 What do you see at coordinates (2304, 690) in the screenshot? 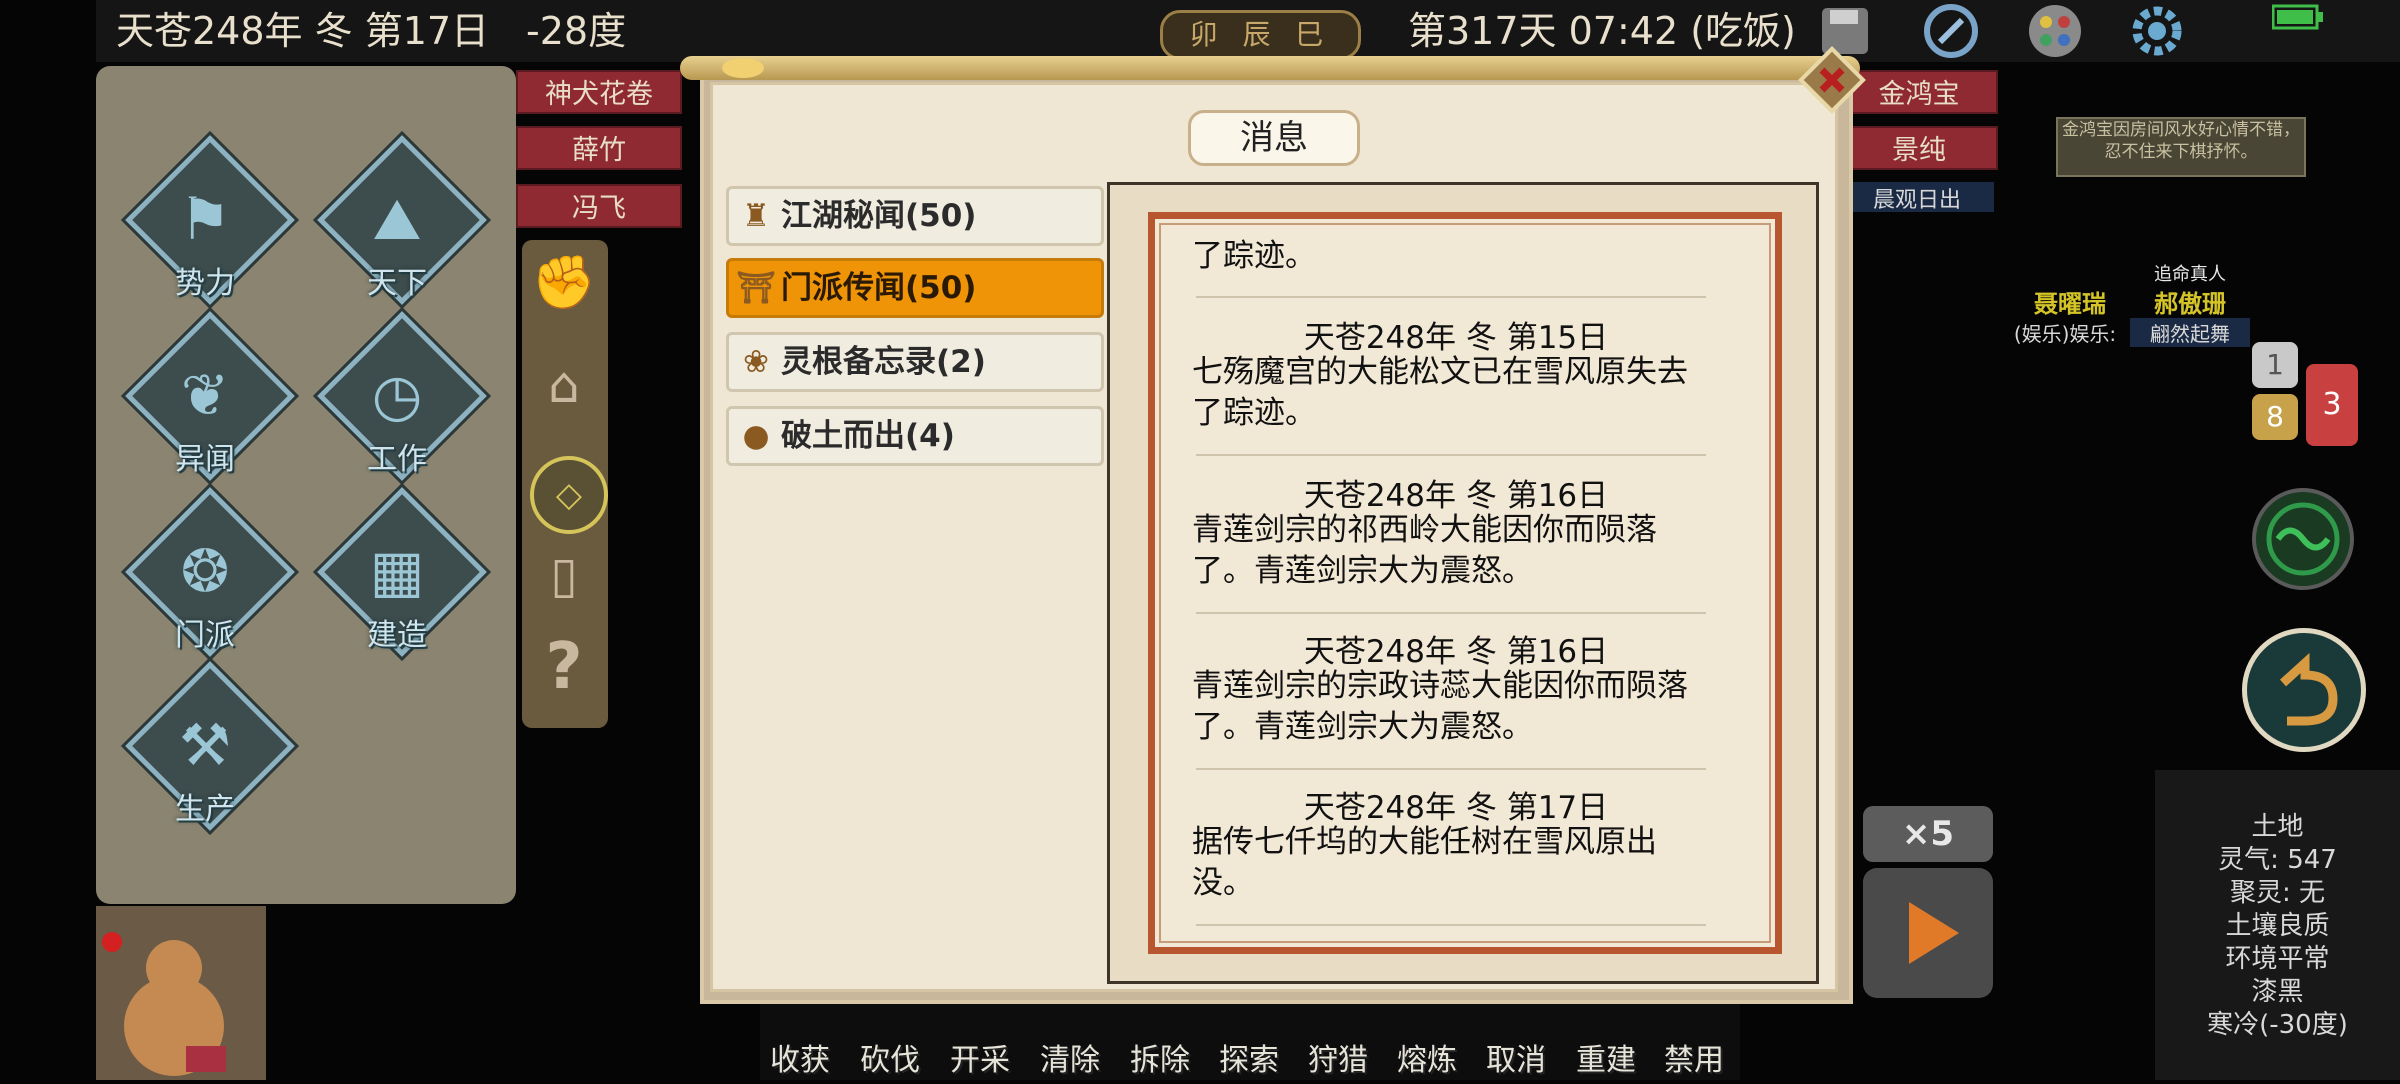
I see `back-icon` at bounding box center [2304, 690].